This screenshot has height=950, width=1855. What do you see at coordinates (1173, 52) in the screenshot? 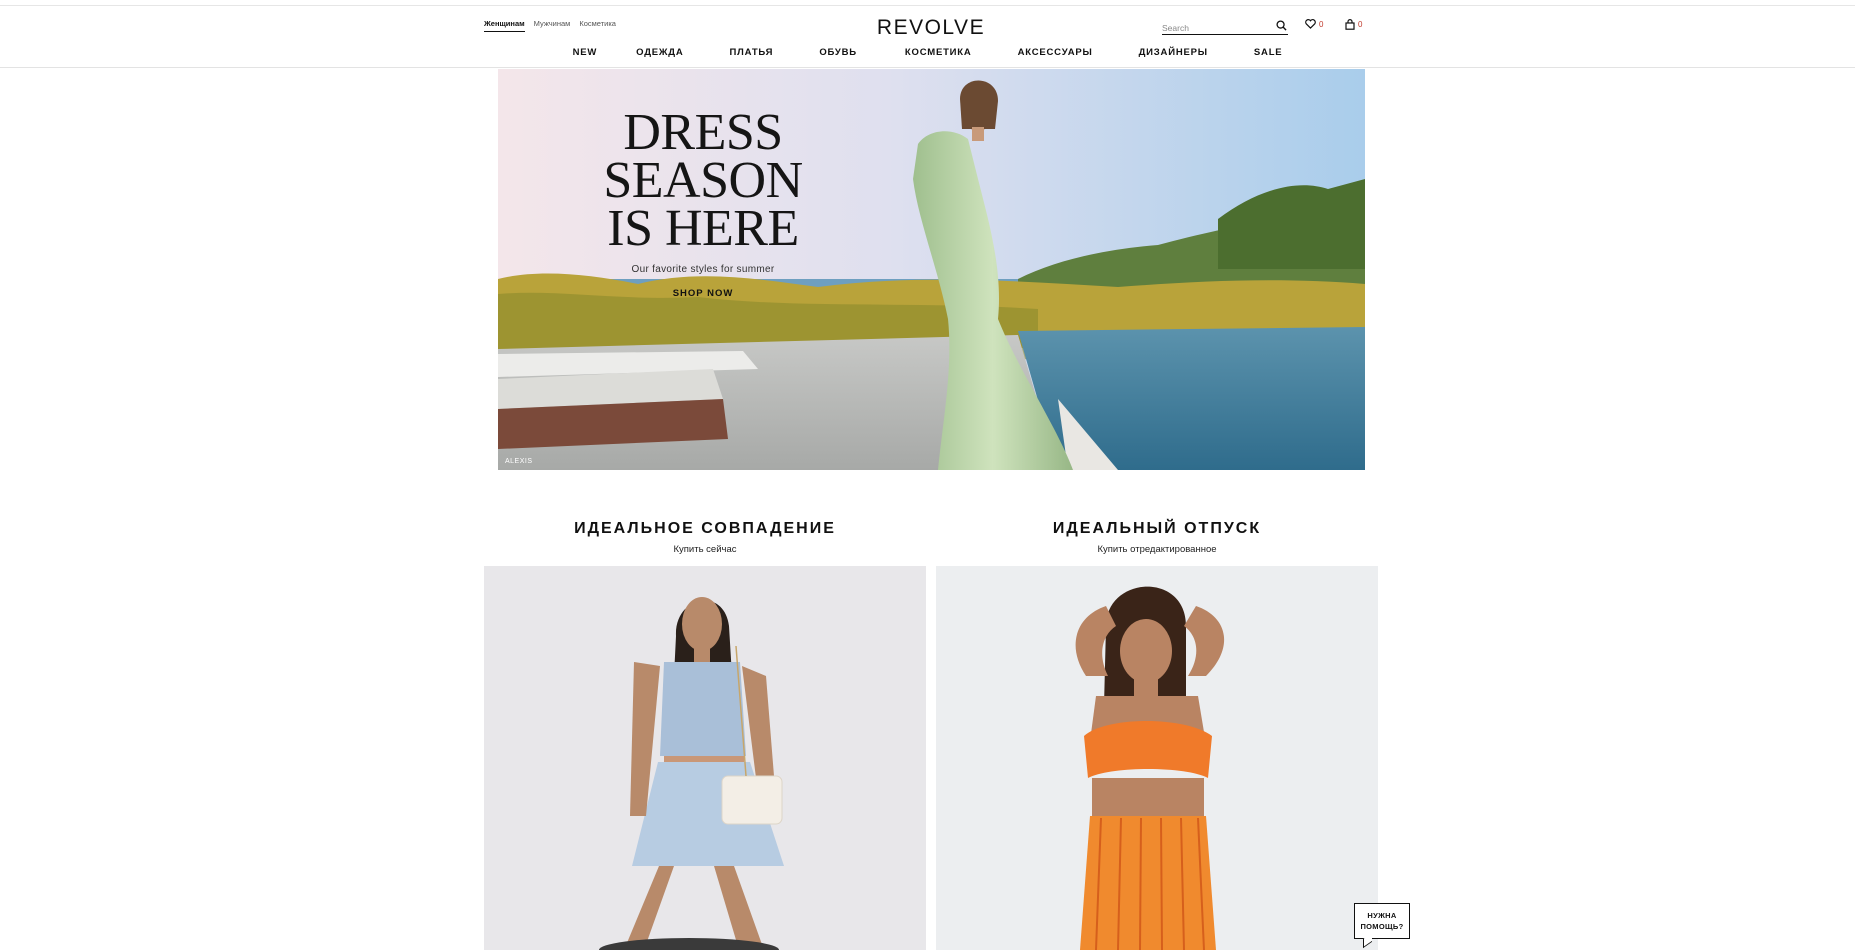
I see `nav-designers: ДИЗАЙНЕРЫ` at bounding box center [1173, 52].